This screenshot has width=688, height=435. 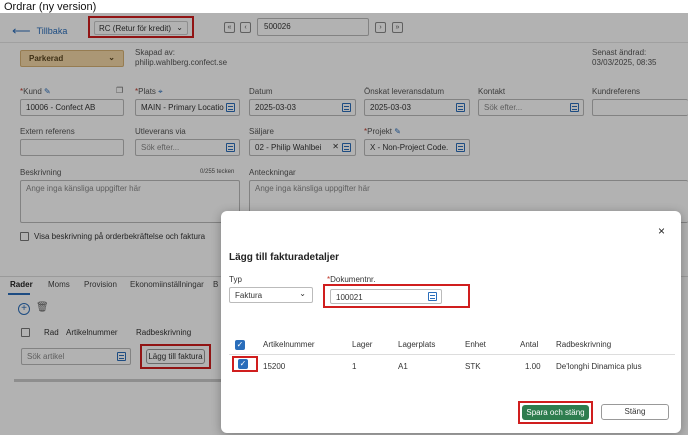 I want to click on save-highlight: Spara och stäng, so click(x=555, y=412).